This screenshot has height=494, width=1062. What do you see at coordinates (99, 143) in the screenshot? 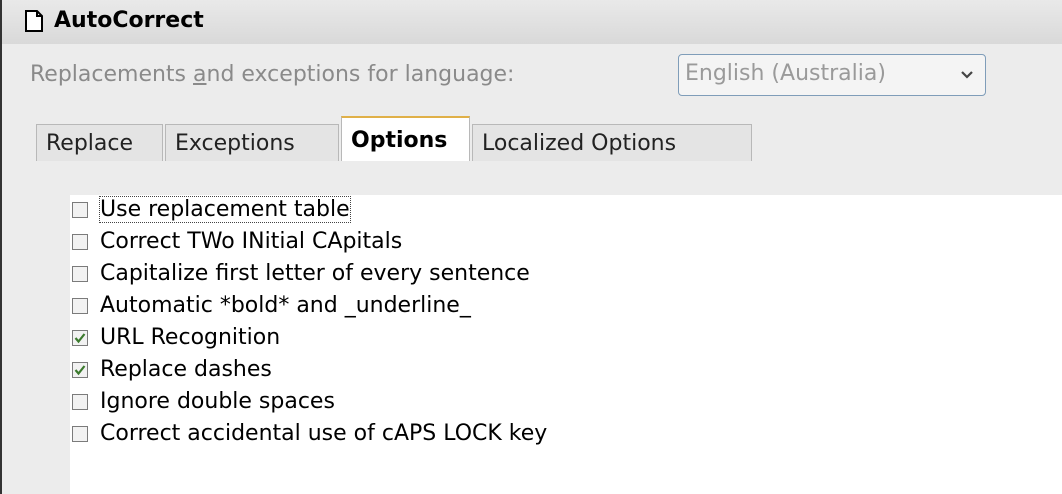
I see `tab-replace: Replace` at bounding box center [99, 143].